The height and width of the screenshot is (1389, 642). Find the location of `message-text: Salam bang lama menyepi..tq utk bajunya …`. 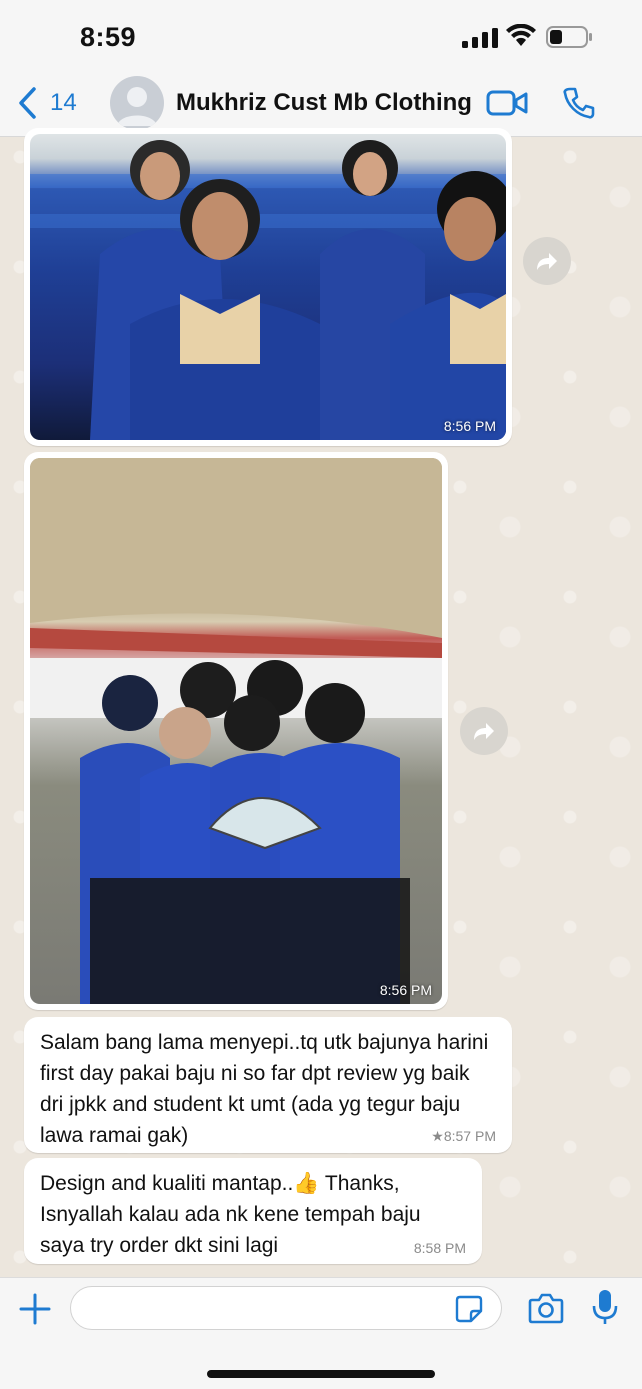

message-text: Salam bang lama menyepi..tq utk bajunya … is located at coordinates (267, 1089).